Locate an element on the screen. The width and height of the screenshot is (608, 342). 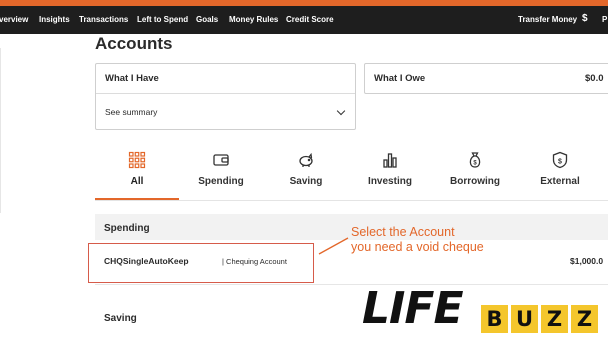
lifebuzz-logo-life: LIFE is located at coordinates (413, 308).